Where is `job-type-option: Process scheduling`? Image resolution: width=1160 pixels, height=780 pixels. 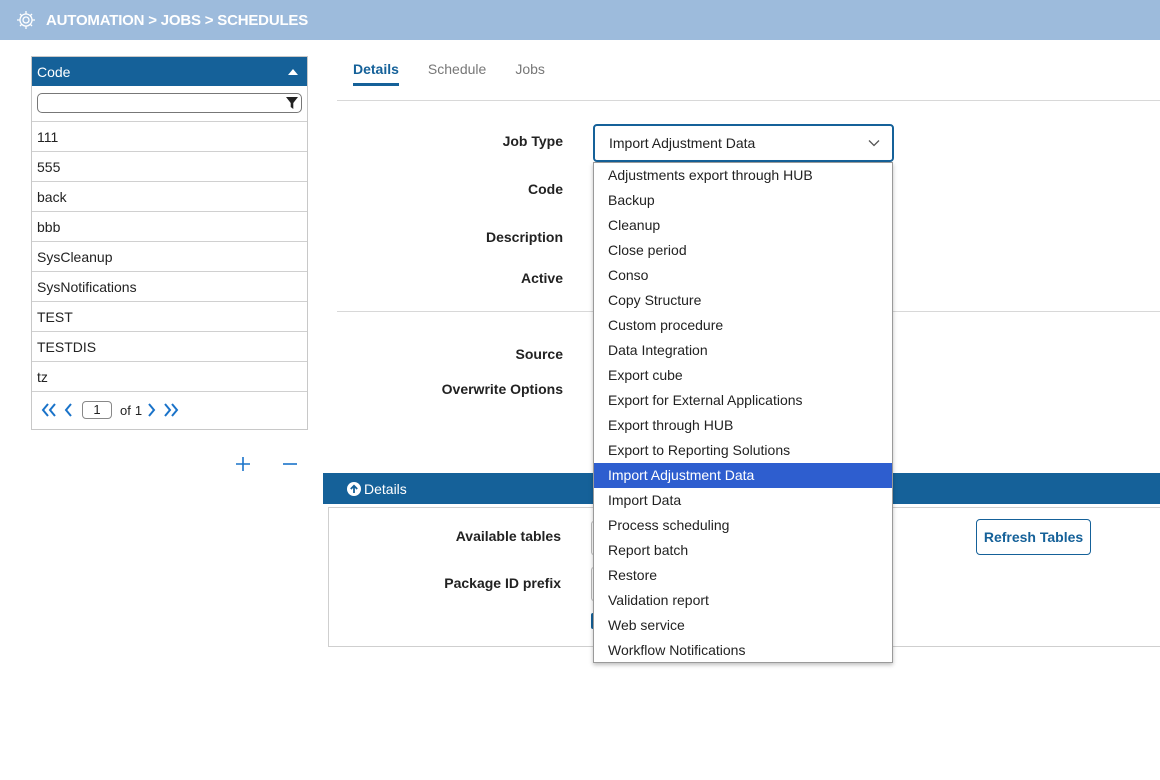
job-type-option: Process scheduling is located at coordinates (743, 525).